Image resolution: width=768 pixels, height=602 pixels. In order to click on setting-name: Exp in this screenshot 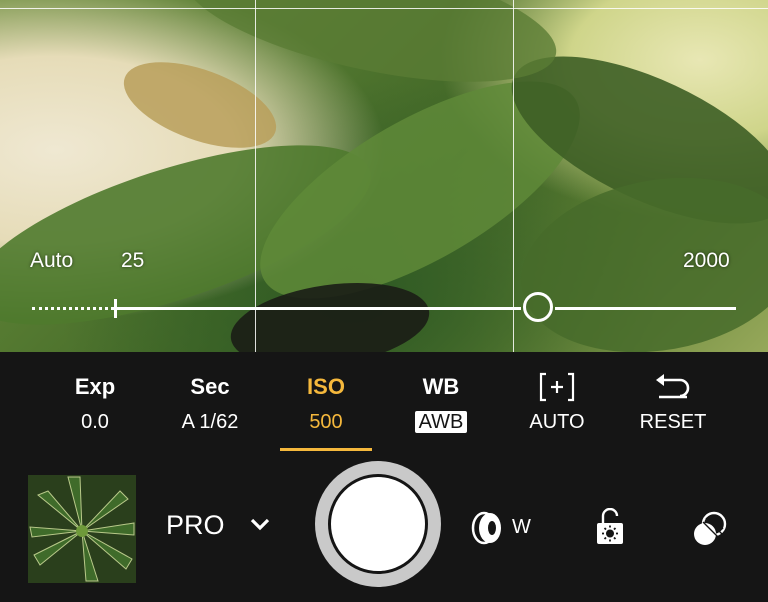, I will do `click(95, 386)`.